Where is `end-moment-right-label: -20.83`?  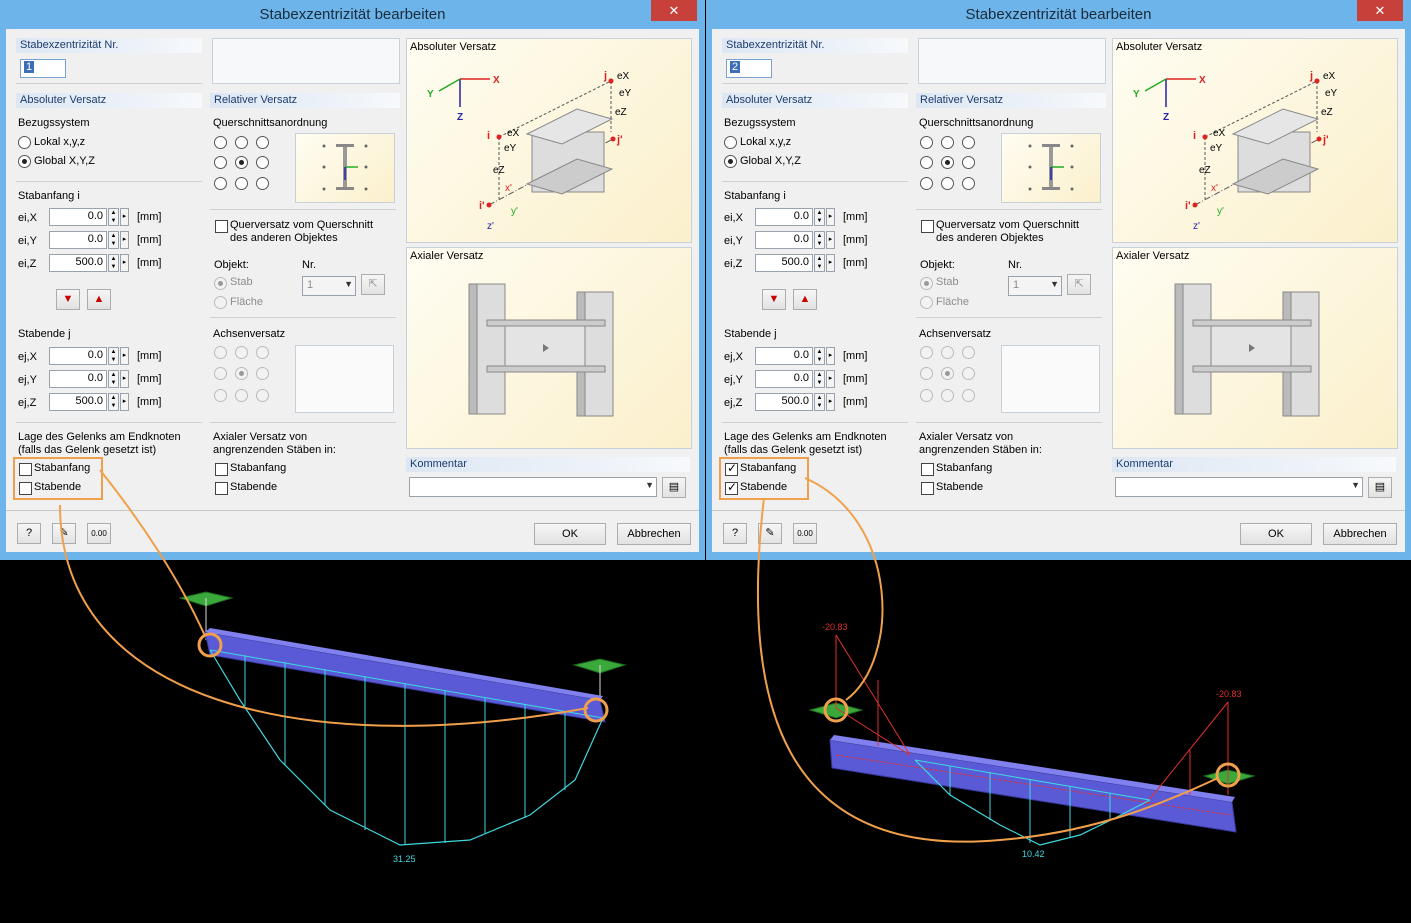
end-moment-right-label: -20.83 is located at coordinates (1229, 694).